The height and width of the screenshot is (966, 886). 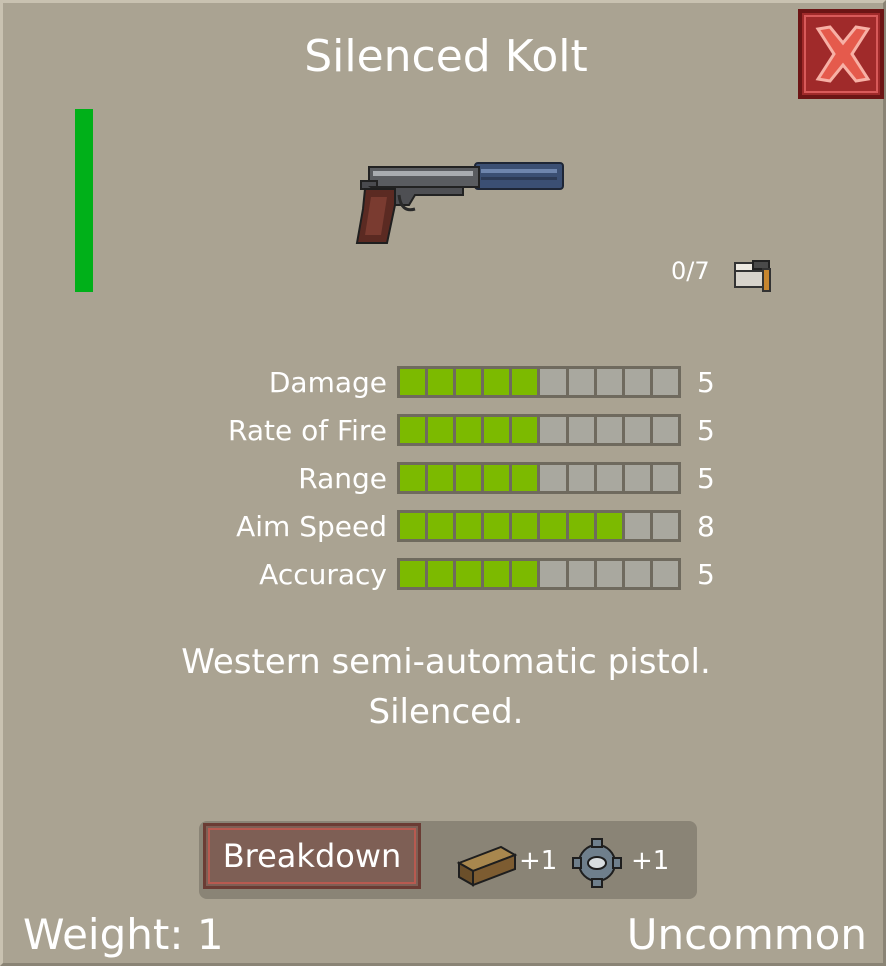 What do you see at coordinates (84, 200) in the screenshot?
I see `durability-bar` at bounding box center [84, 200].